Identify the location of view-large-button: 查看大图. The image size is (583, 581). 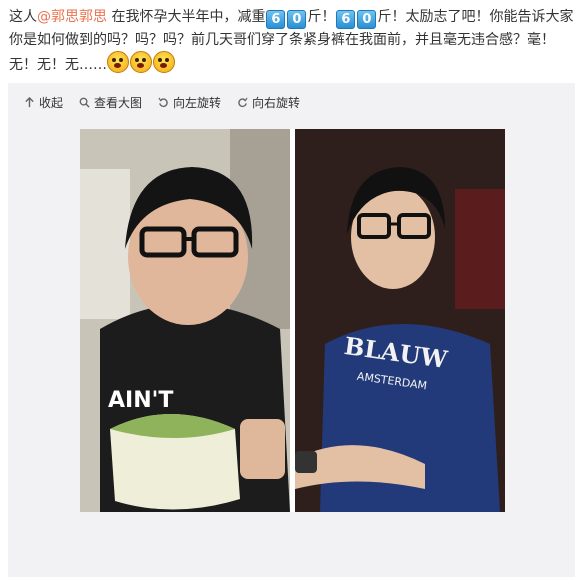
(110, 102).